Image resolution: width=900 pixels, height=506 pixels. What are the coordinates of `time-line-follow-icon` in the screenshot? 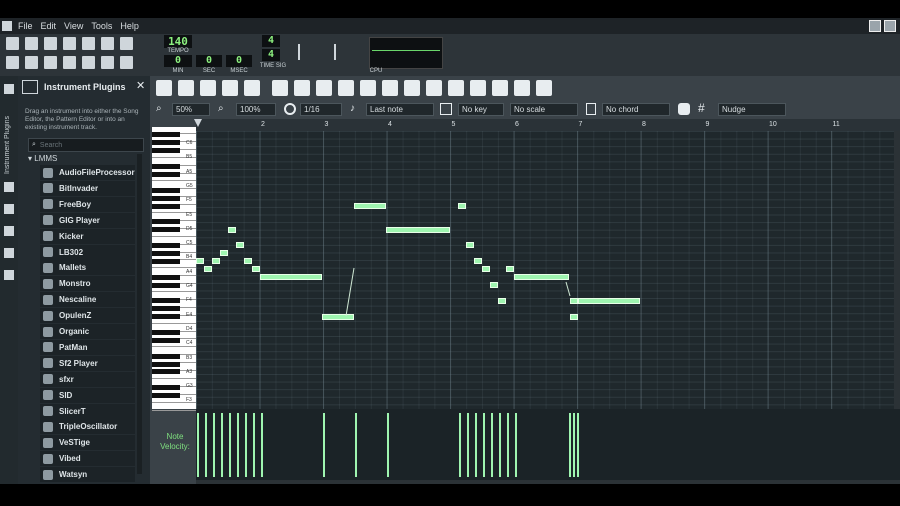 It's located at (500, 88).